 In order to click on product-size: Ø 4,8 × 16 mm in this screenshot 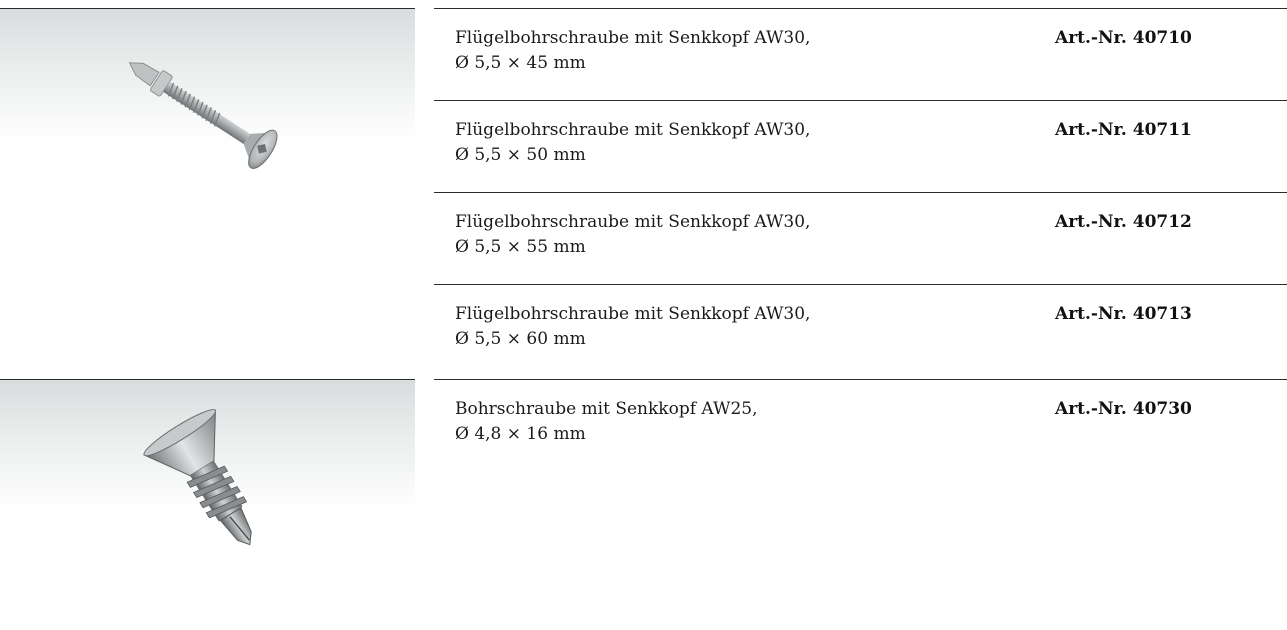, I will do `click(520, 434)`.